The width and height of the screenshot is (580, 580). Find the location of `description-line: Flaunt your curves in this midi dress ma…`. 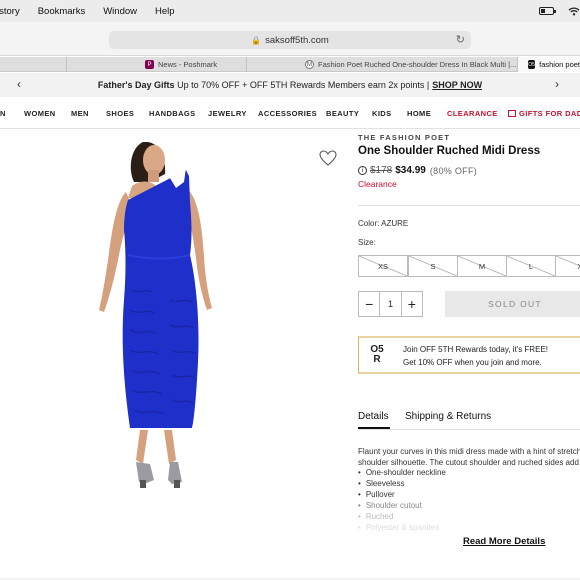

description-line: Flaunt your curves in this midi dress ma… is located at coordinates (469, 451).